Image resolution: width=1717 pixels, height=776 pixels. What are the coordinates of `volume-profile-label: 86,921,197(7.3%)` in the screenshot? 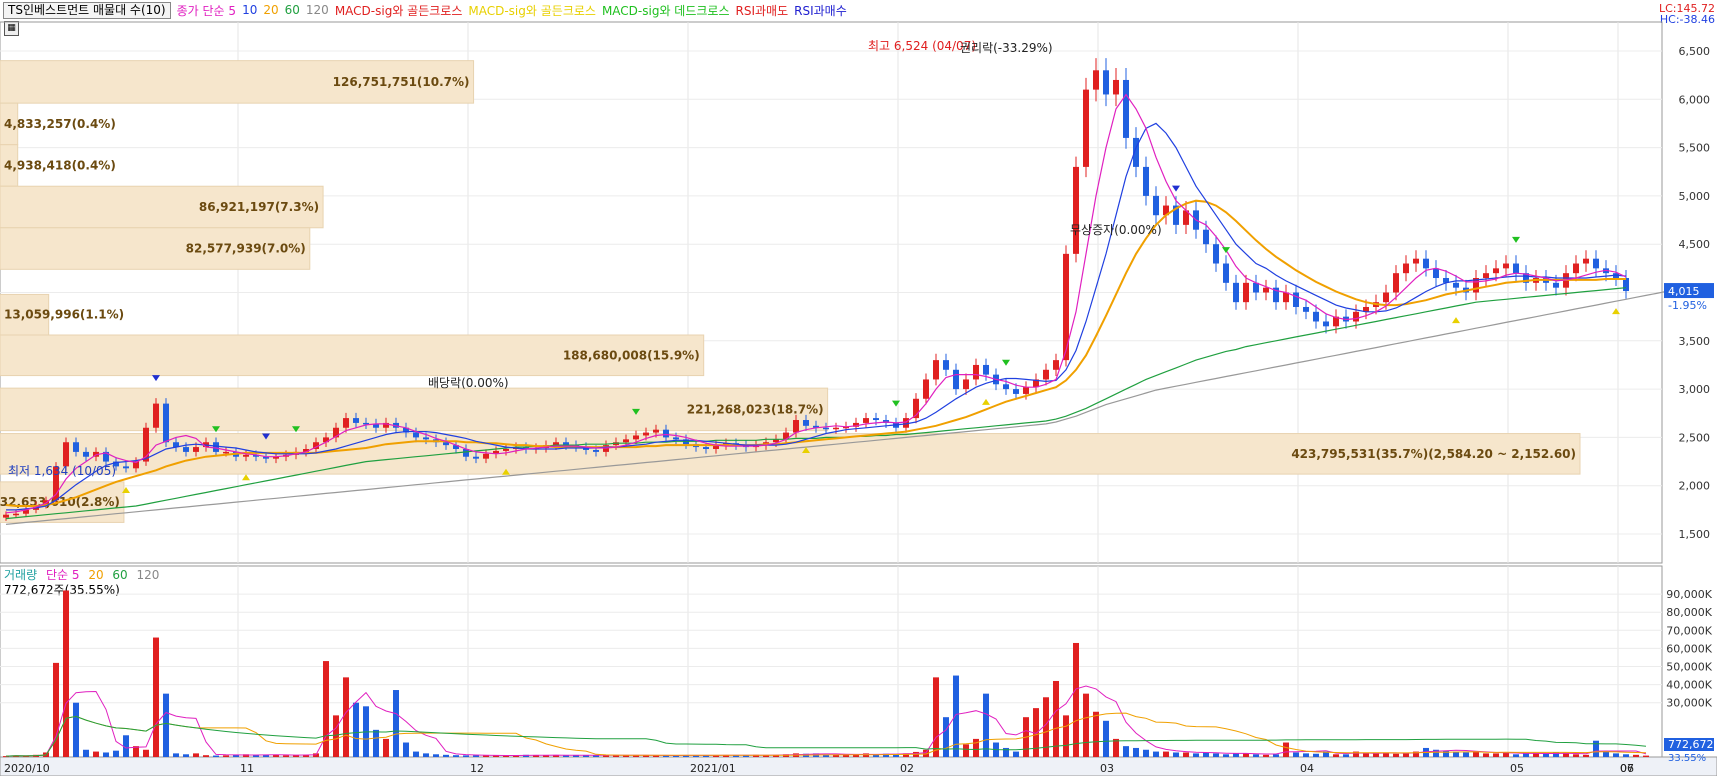 It's located at (259, 207).